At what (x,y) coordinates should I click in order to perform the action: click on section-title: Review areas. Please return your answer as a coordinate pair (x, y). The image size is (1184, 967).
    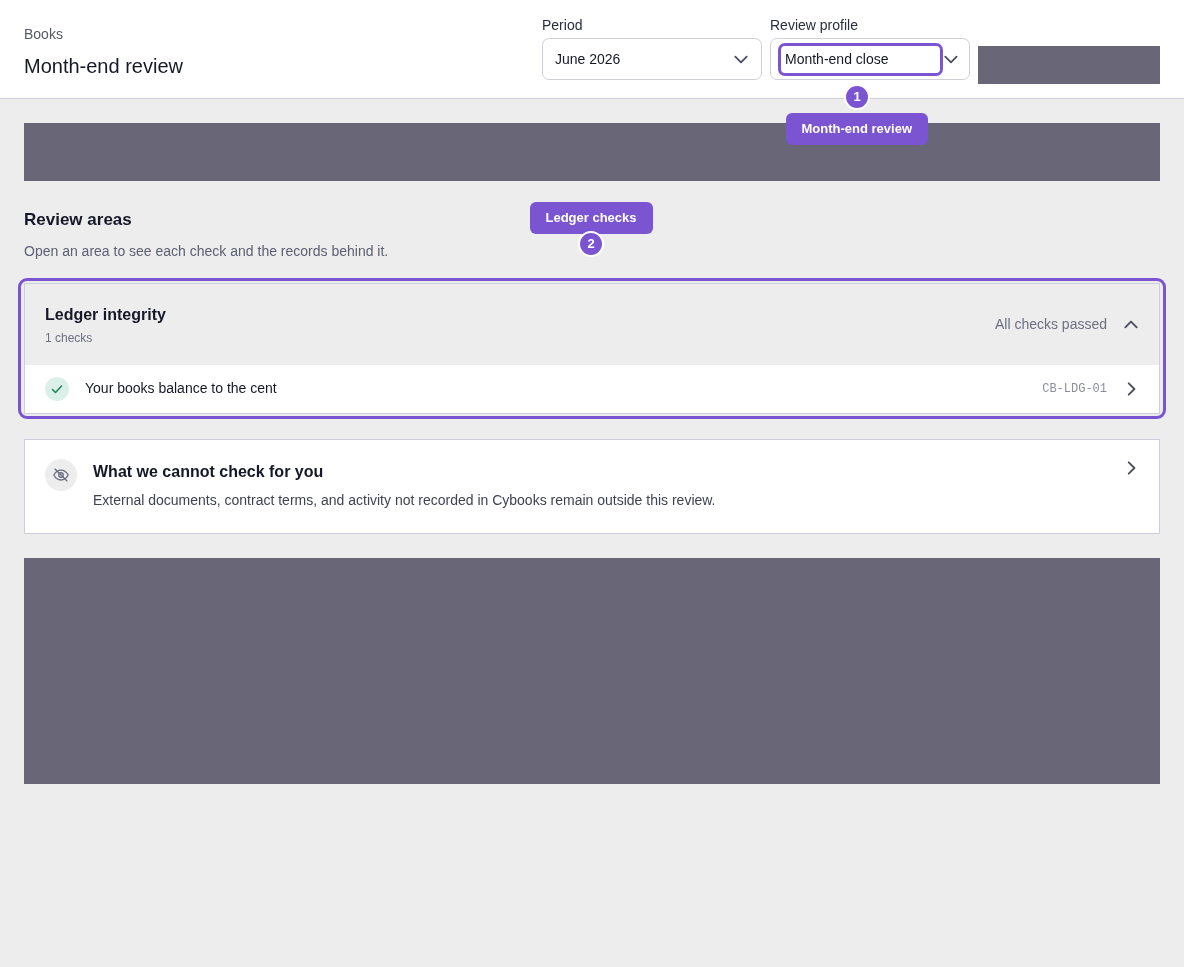
    Looking at the image, I should click on (78, 220).